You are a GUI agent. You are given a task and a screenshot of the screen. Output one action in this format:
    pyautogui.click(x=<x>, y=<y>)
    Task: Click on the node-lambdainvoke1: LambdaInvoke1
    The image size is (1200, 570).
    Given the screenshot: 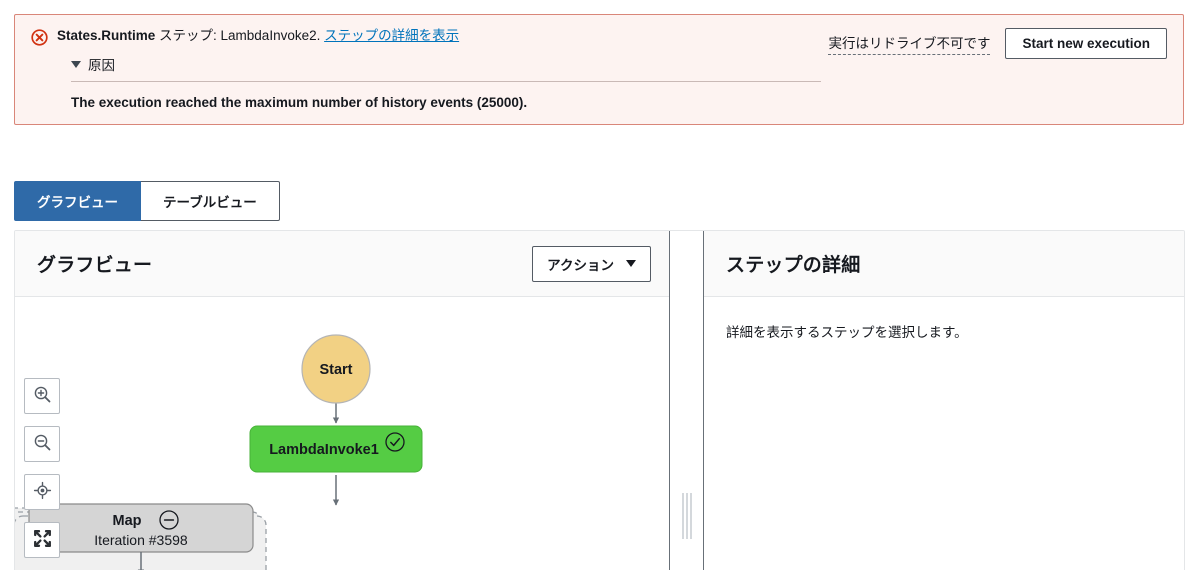 What is the action you would take?
    pyautogui.click(x=336, y=449)
    